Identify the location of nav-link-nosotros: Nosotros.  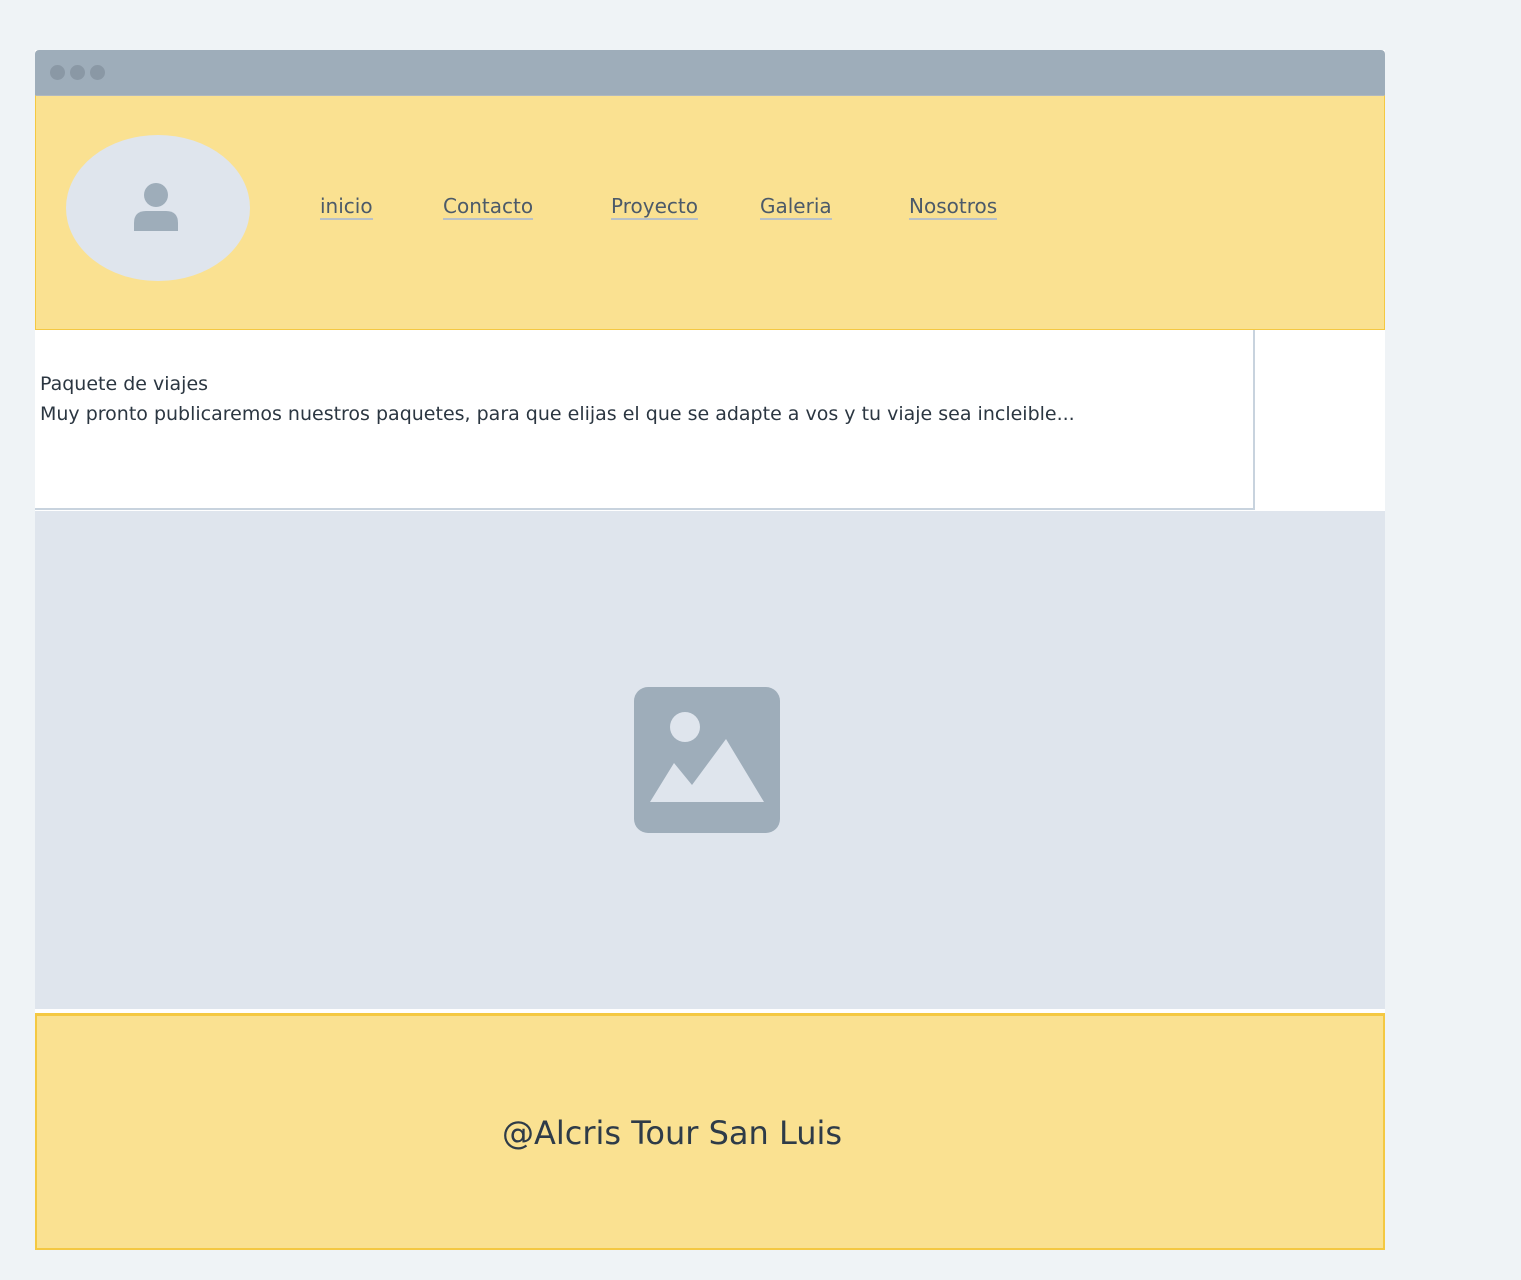
(953, 207).